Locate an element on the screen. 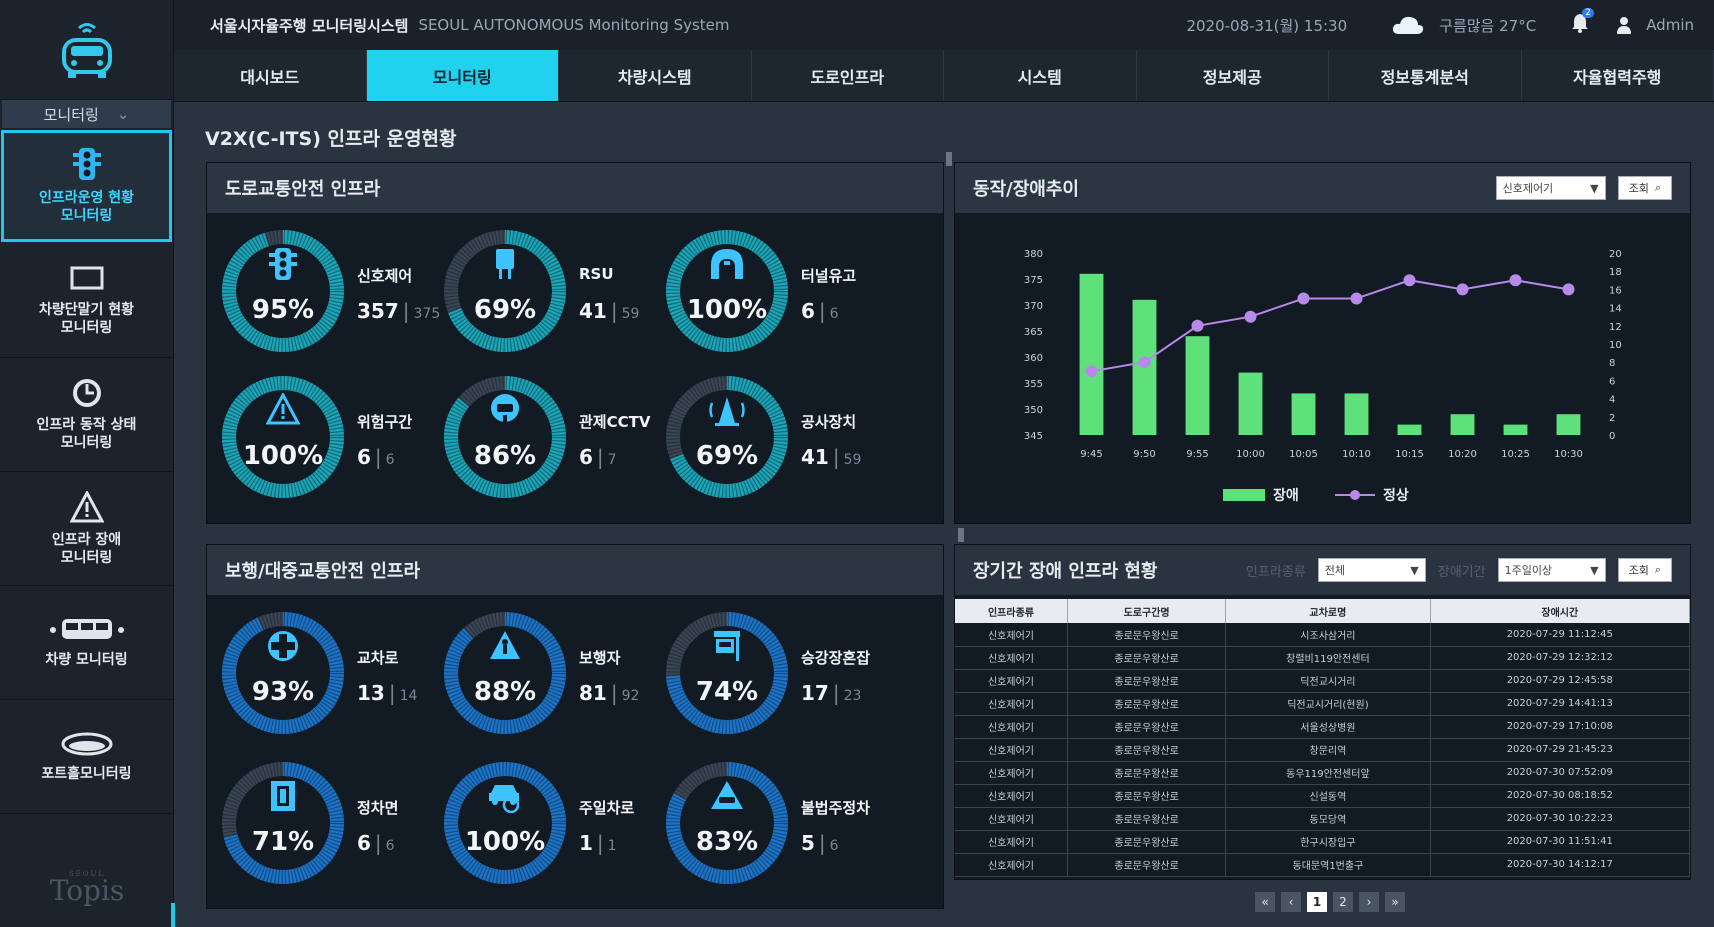 Image resolution: width=1714 pixels, height=927 pixels. table-cell: 2020-07-30 11:51:41 is located at coordinates (1560, 842).